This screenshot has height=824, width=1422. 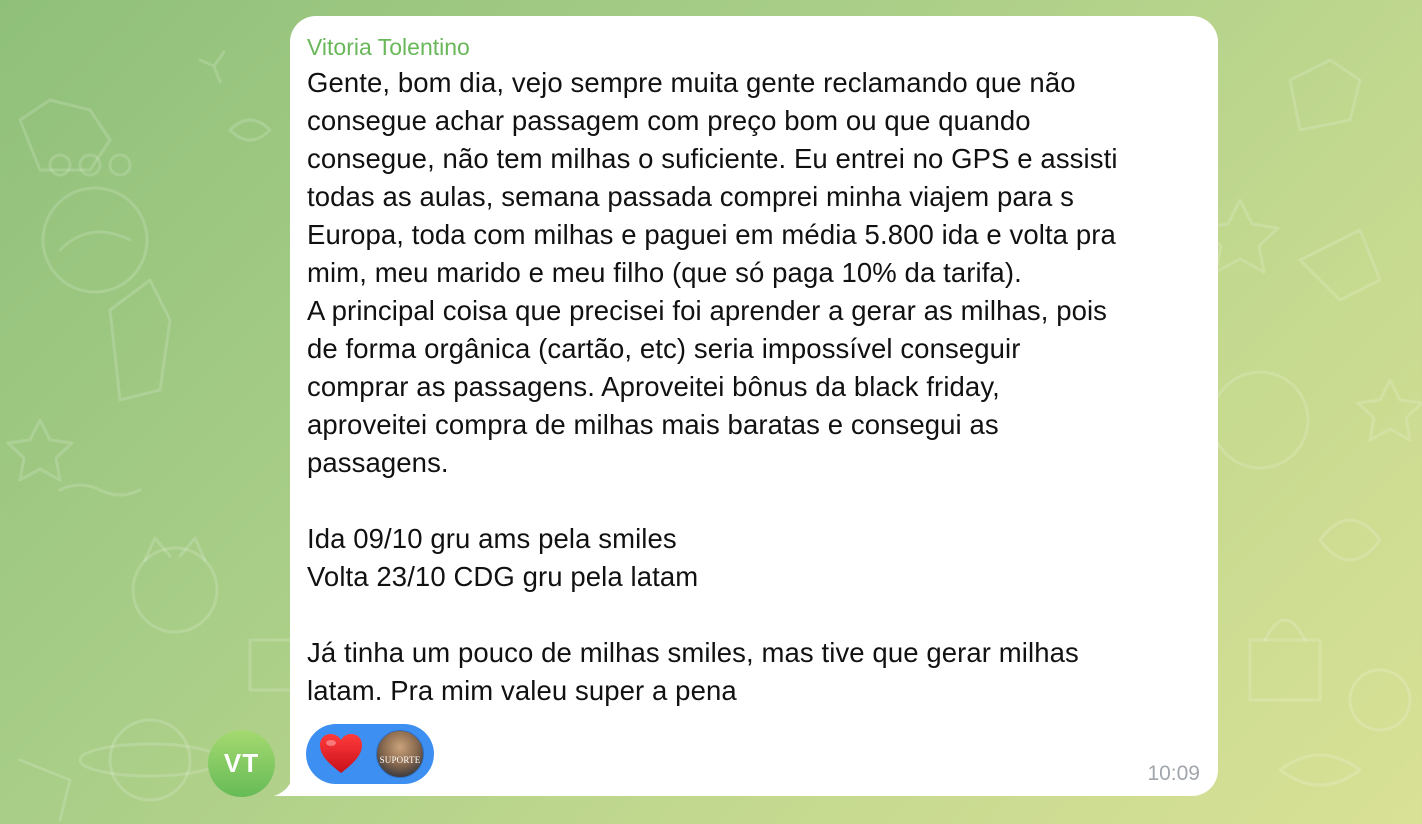 What do you see at coordinates (341, 753) in the screenshot?
I see `heart-icon` at bounding box center [341, 753].